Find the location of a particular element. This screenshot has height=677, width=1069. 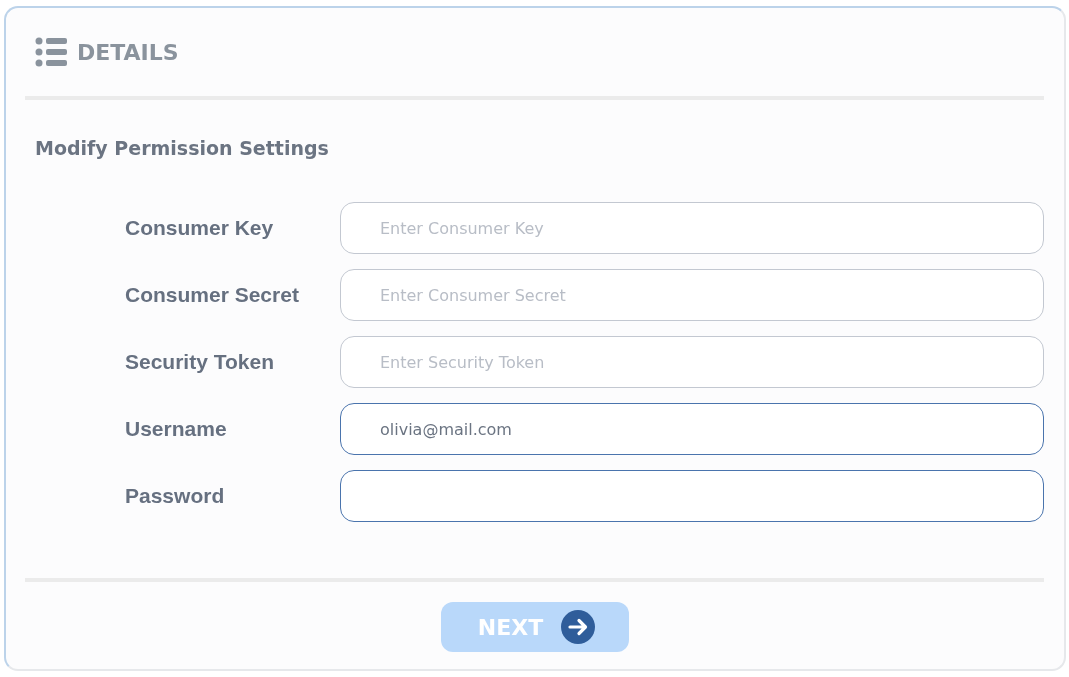

input-field: Enter Consumer Key is located at coordinates (692, 228).